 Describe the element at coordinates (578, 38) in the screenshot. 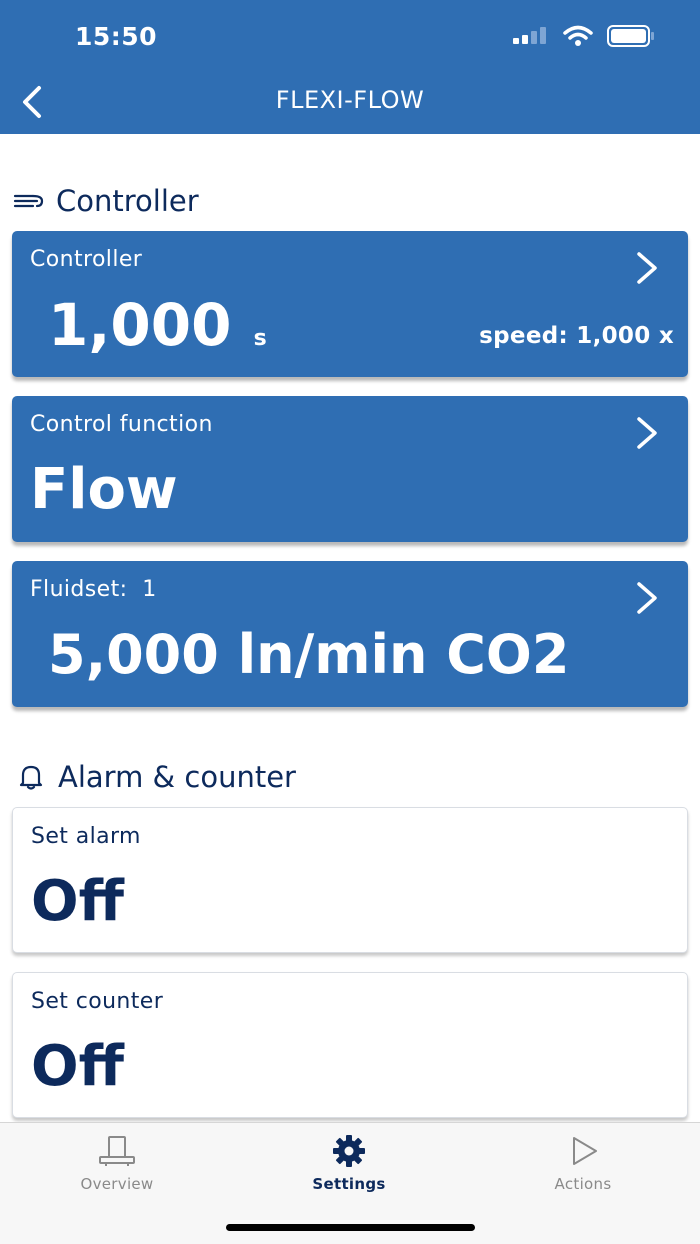

I see `wifi-icon` at that location.